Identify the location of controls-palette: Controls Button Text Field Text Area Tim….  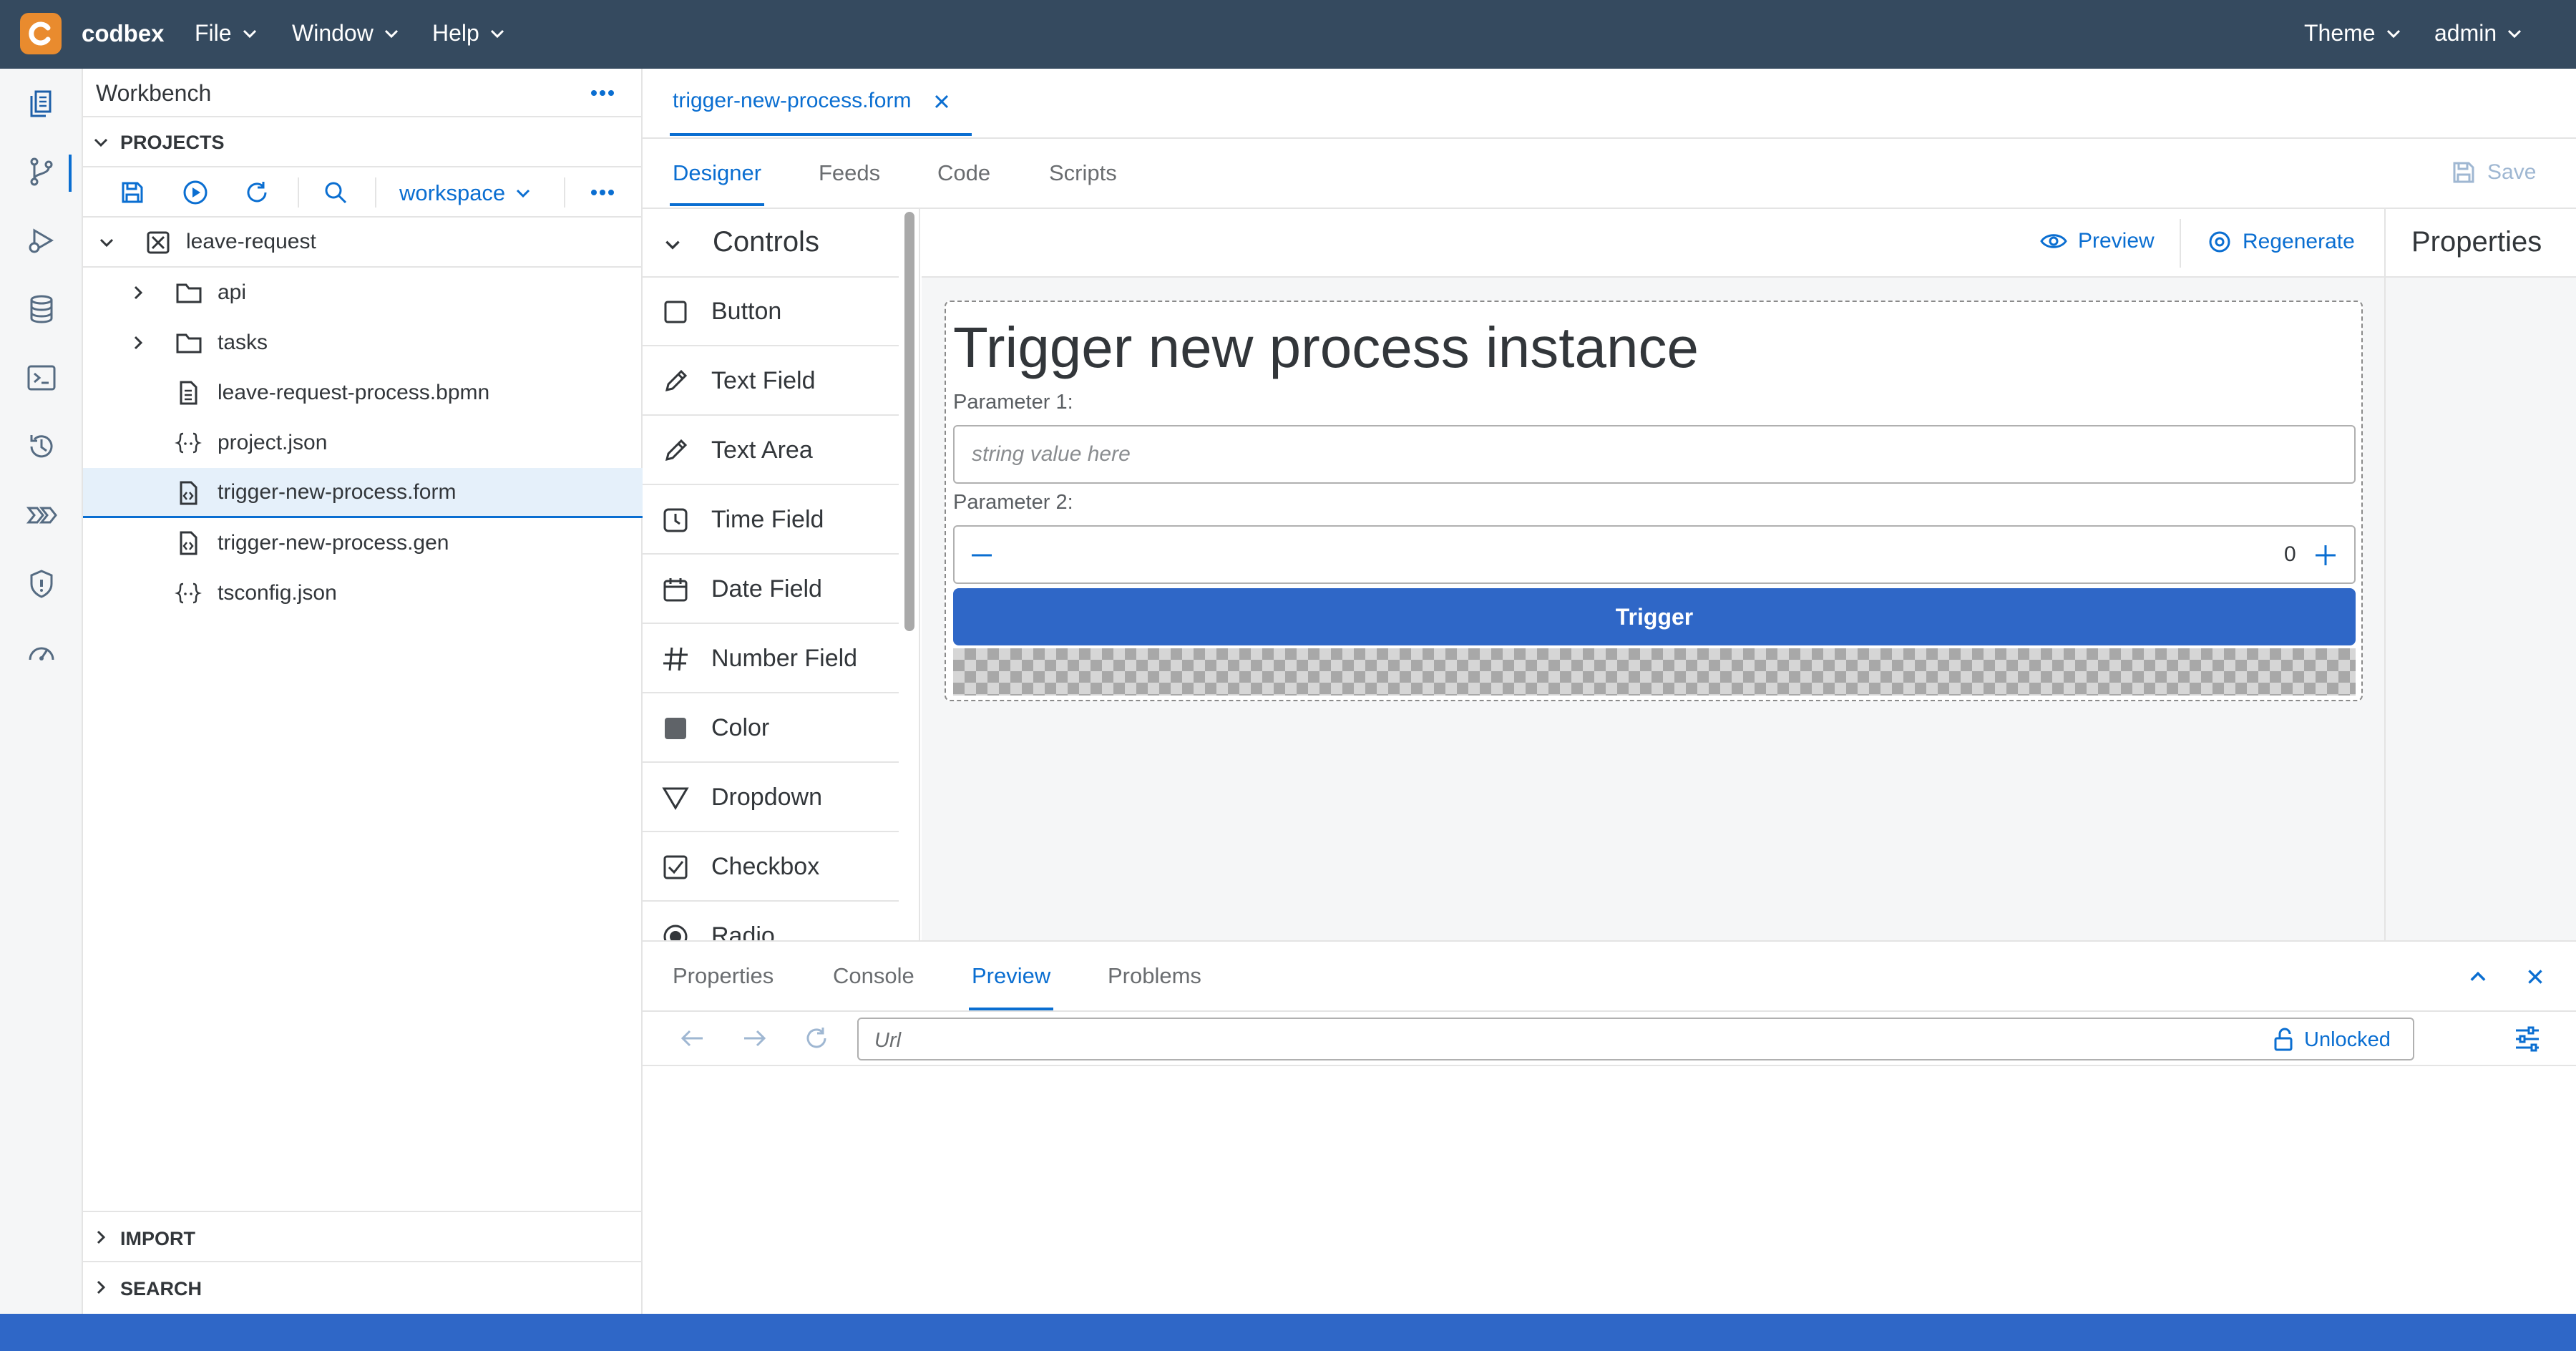
(781, 574).